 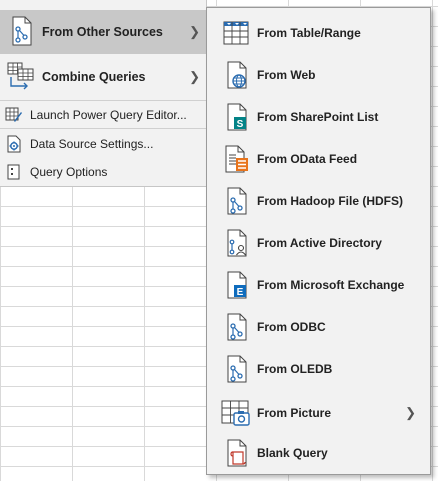 What do you see at coordinates (14, 144) in the screenshot?
I see `data-source-settings-icon` at bounding box center [14, 144].